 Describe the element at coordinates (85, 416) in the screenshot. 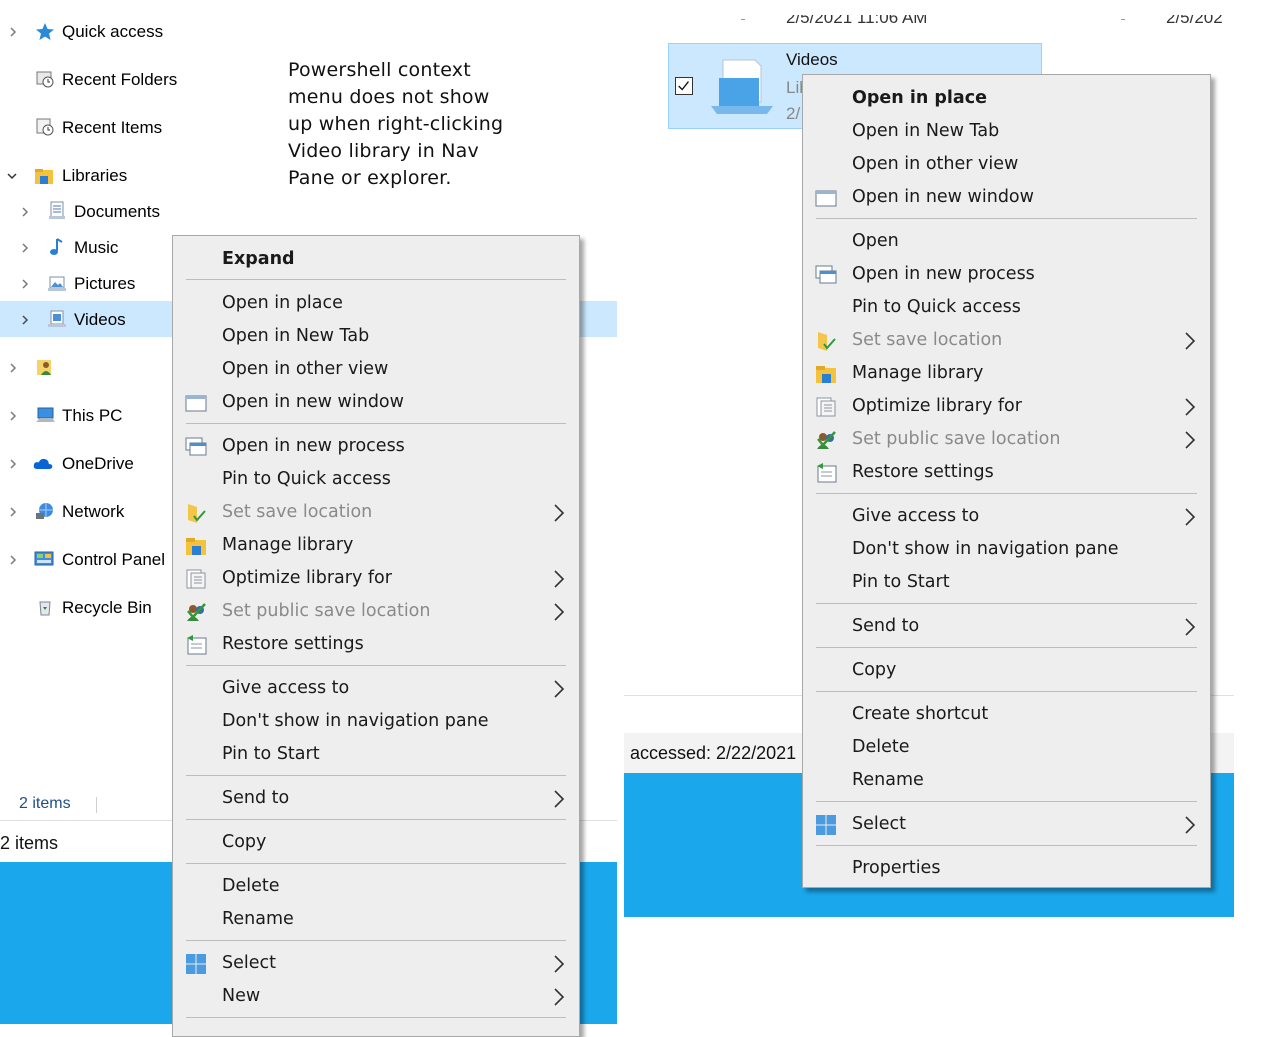

I see `nav-item-this-pc: This PC` at that location.